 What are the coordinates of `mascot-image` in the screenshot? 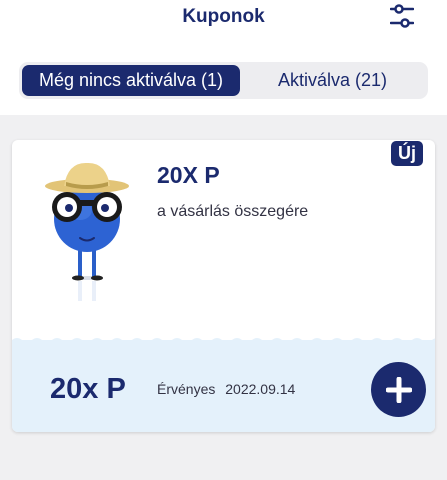 It's located at (87, 231).